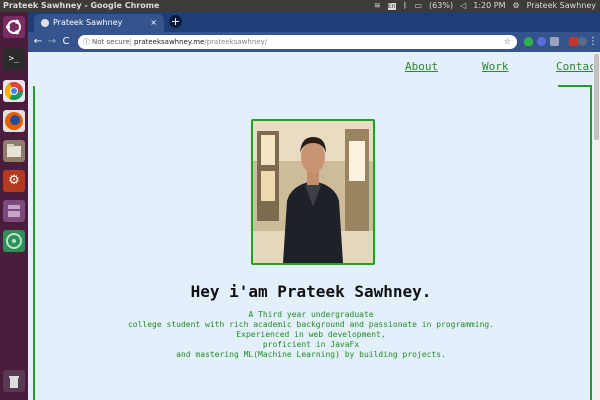 This screenshot has height=400, width=600. Describe the element at coordinates (52, 42) in the screenshot. I see `forward-button: →` at that location.